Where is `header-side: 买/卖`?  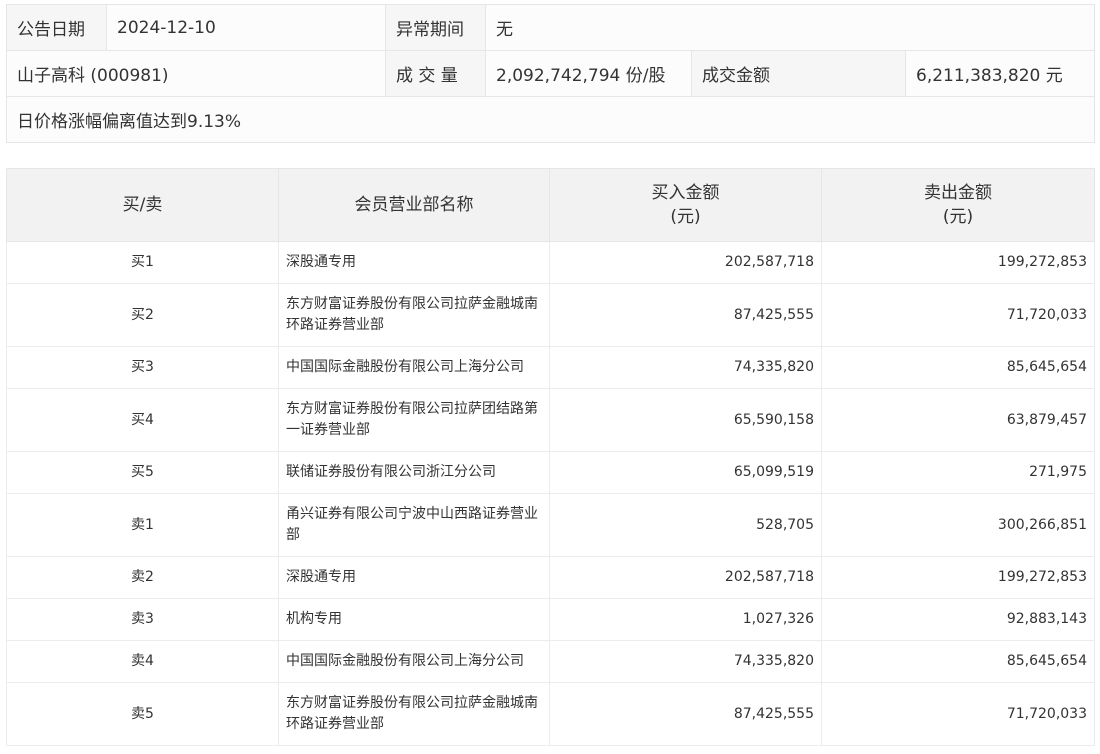
header-side: 买/卖 is located at coordinates (142, 205).